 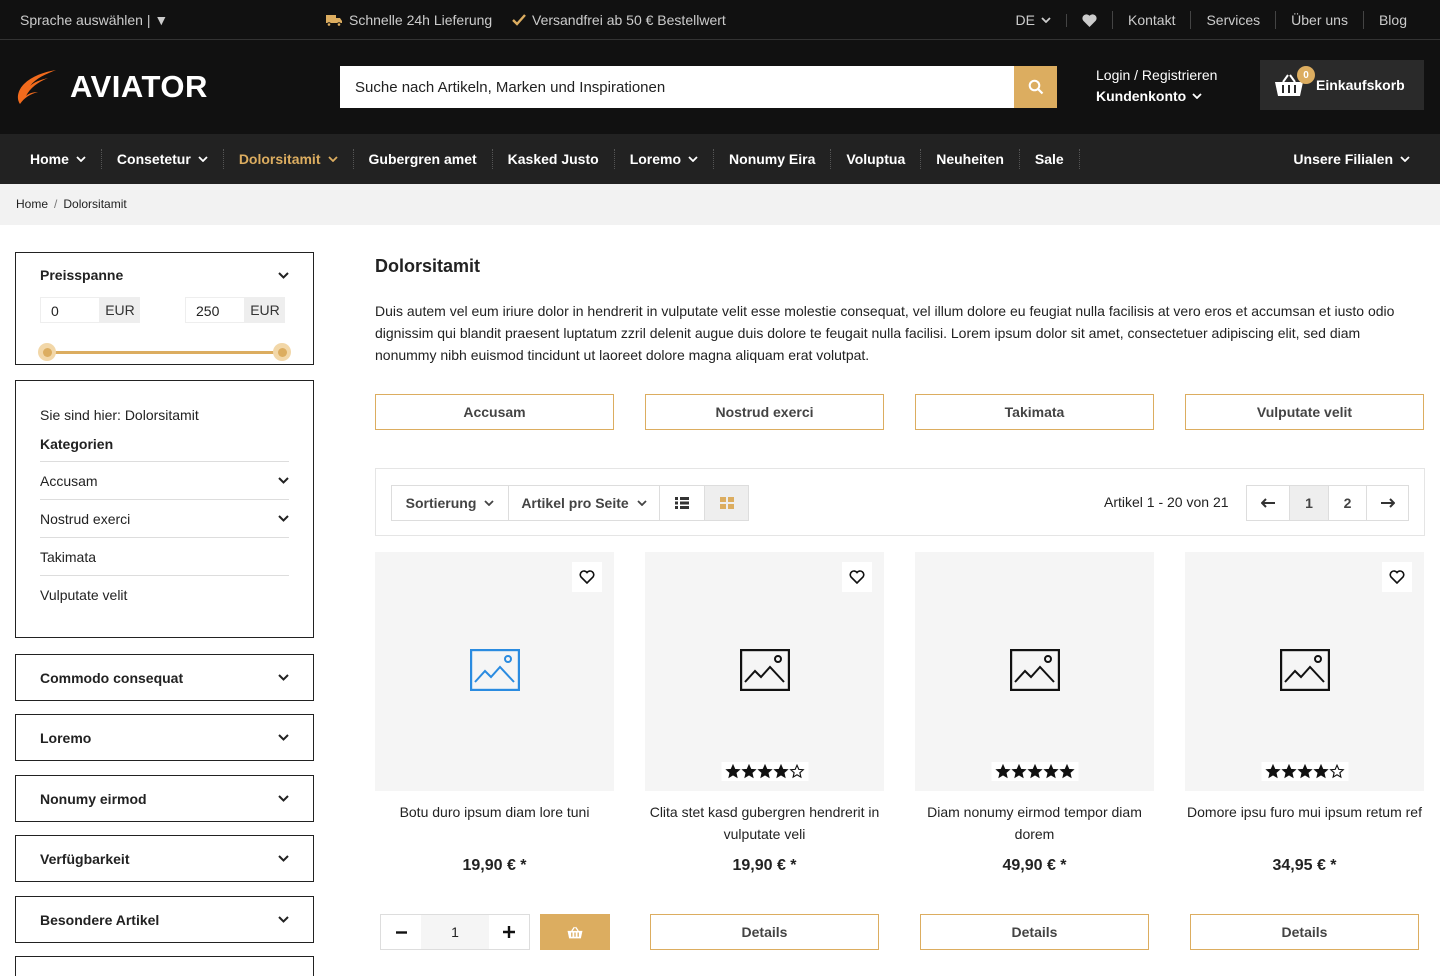 What do you see at coordinates (163, 159) in the screenshot?
I see `nav-item-consetetur: Consetetur` at bounding box center [163, 159].